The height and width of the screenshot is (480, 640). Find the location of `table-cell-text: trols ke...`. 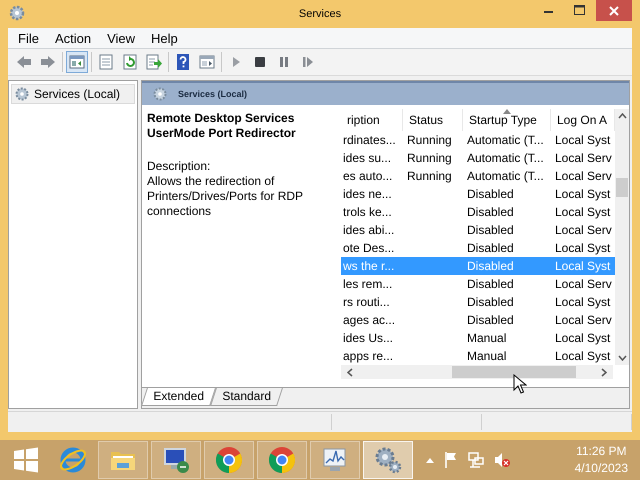

table-cell-text: trols ke... is located at coordinates (367, 212).